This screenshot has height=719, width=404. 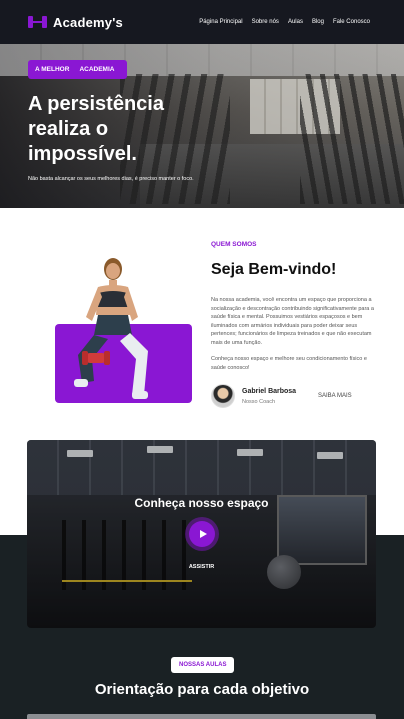 I want to click on athlete-image, so click(x=111, y=328).